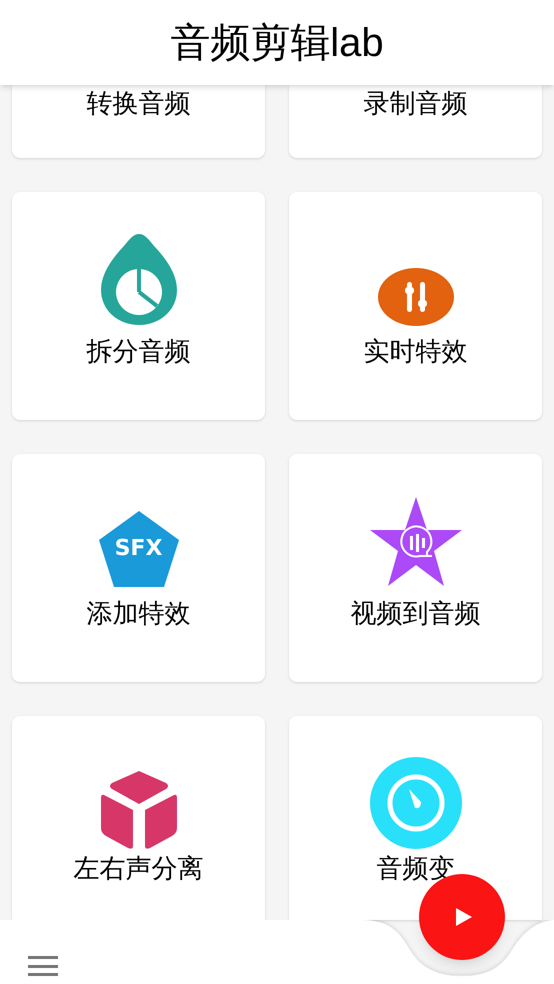 This screenshot has width=554, height=984. What do you see at coordinates (43, 966) in the screenshot?
I see `menu-button` at bounding box center [43, 966].